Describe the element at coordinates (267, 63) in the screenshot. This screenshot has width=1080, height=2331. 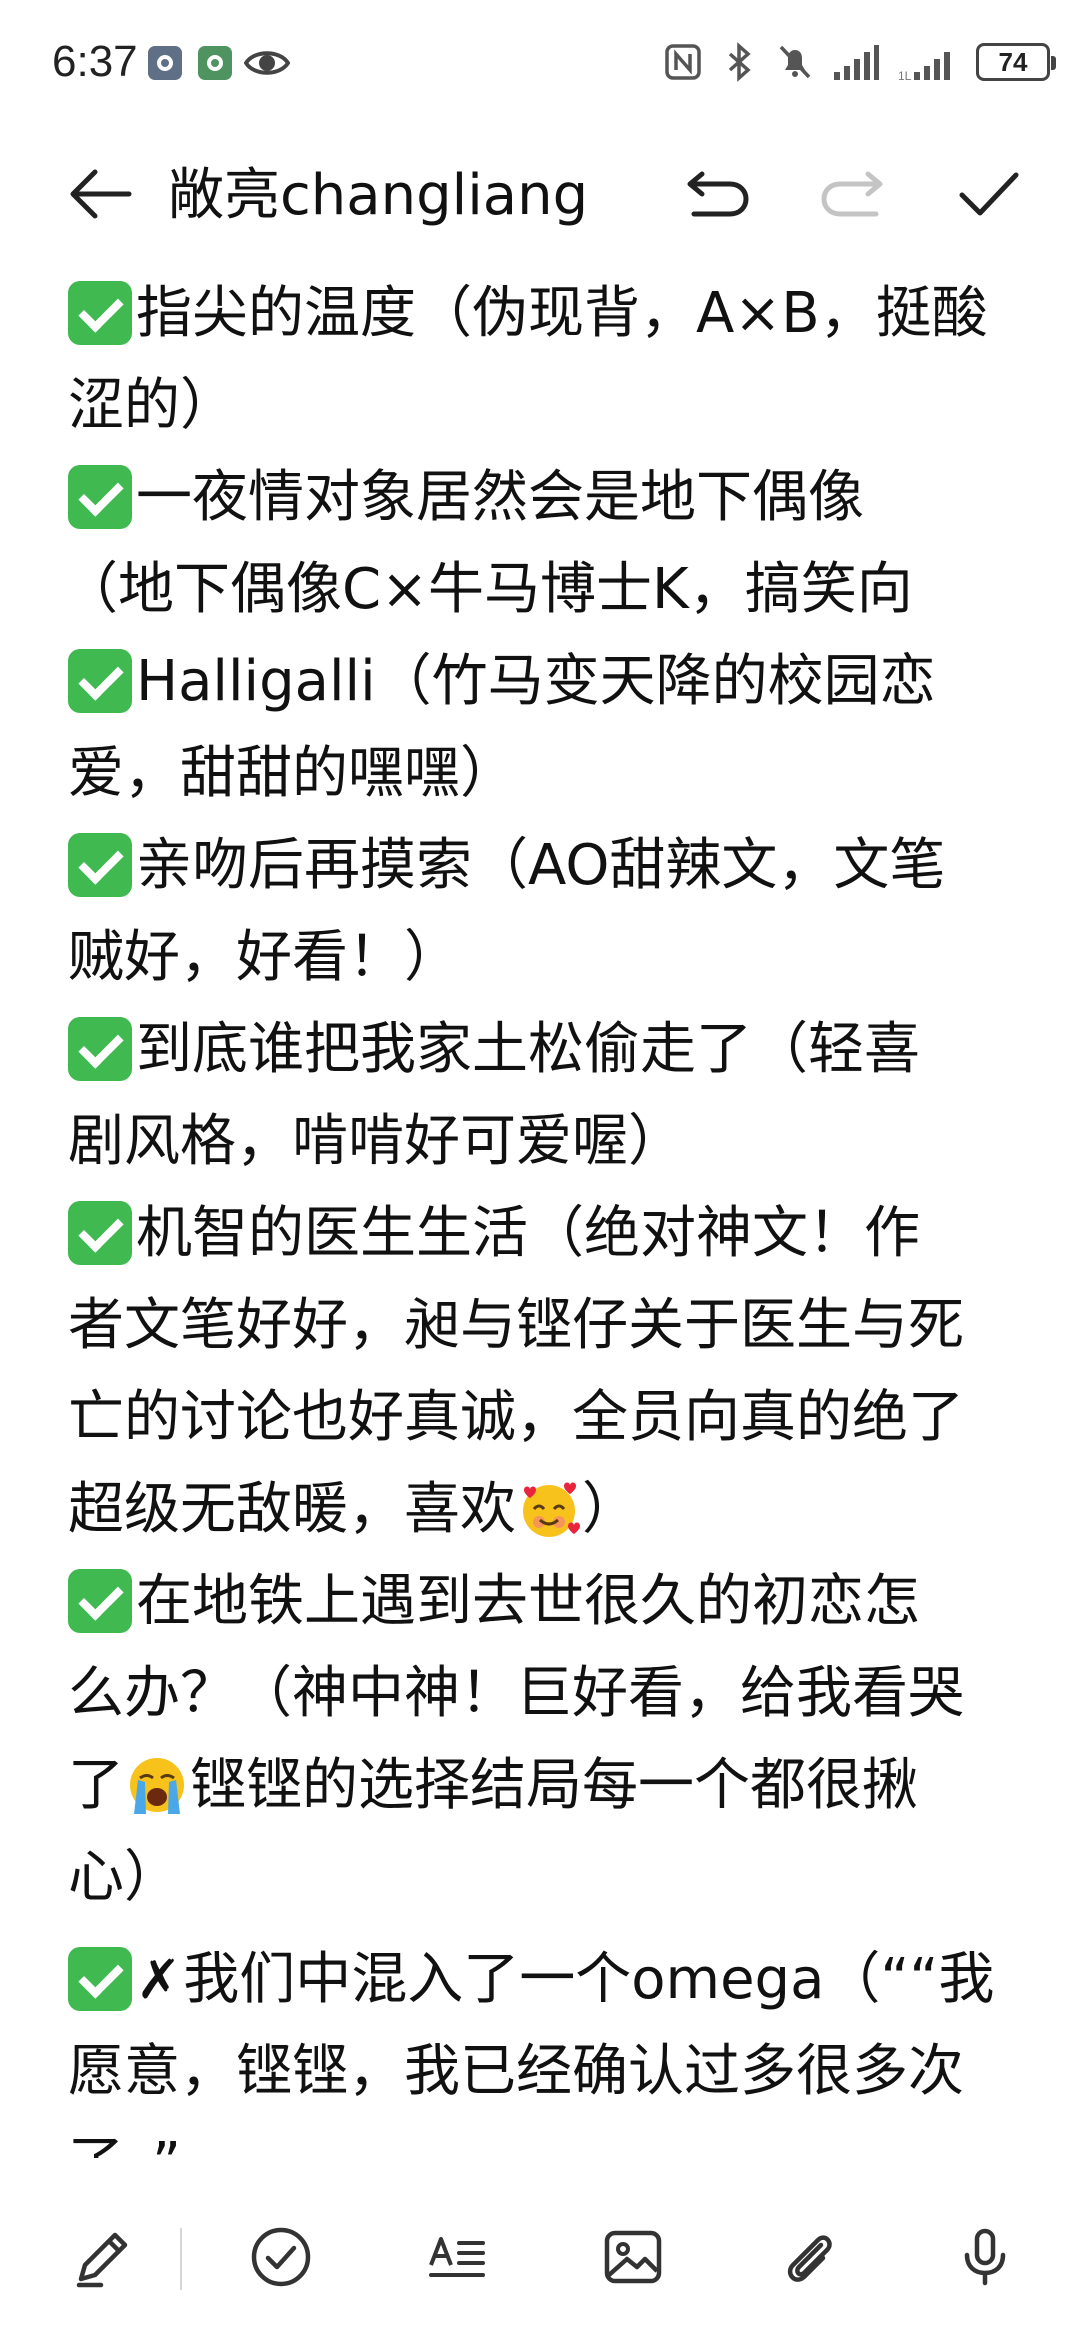
I see `eye-icon` at that location.